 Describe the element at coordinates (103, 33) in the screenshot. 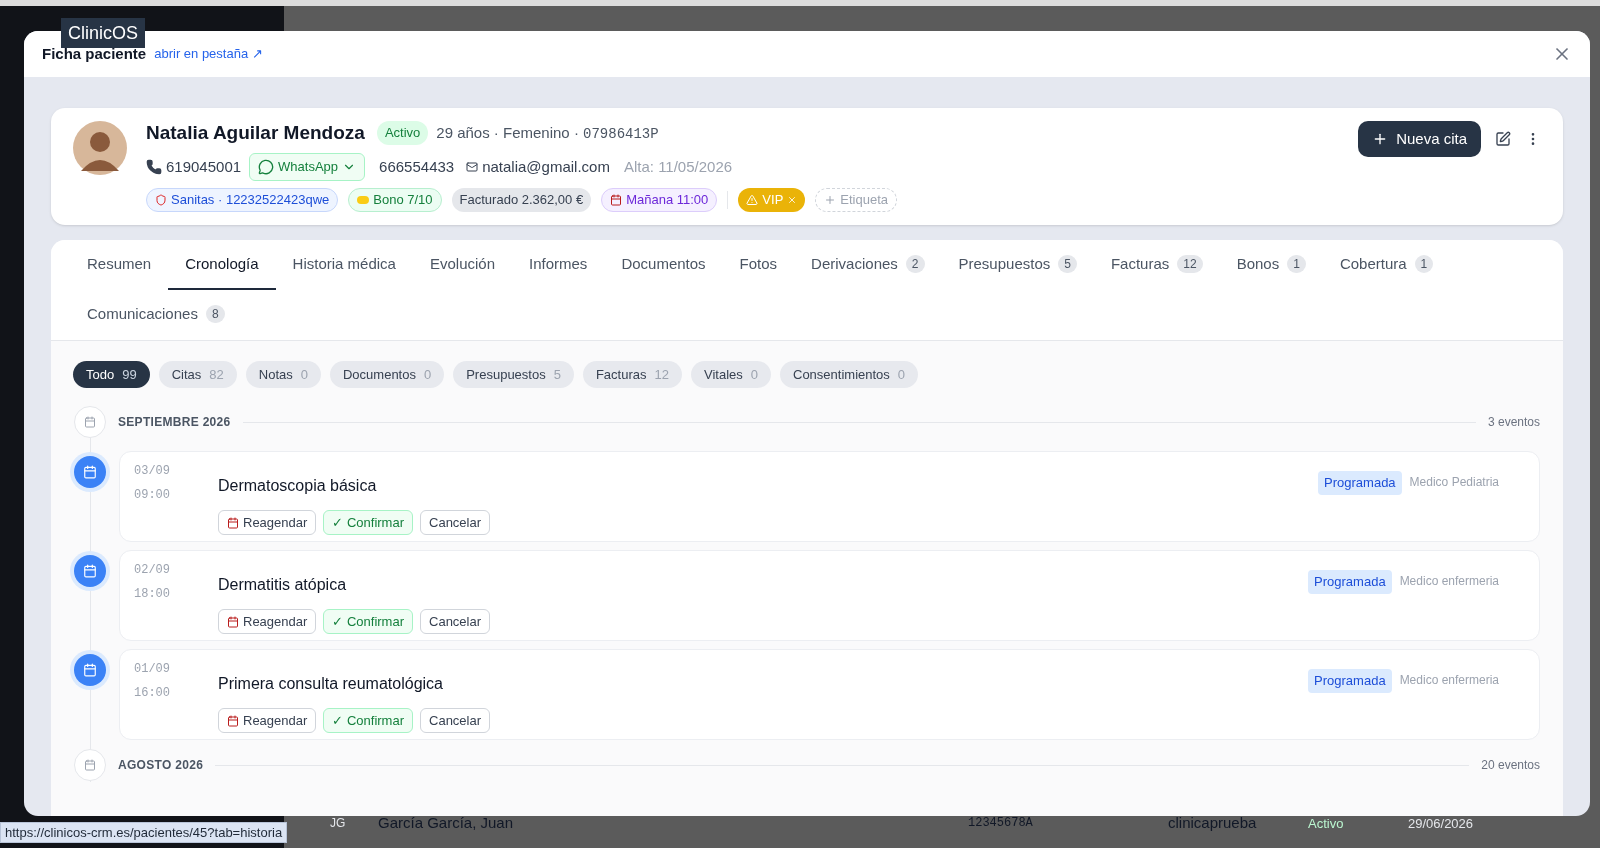

I see `tooltip: ClinicOS` at that location.